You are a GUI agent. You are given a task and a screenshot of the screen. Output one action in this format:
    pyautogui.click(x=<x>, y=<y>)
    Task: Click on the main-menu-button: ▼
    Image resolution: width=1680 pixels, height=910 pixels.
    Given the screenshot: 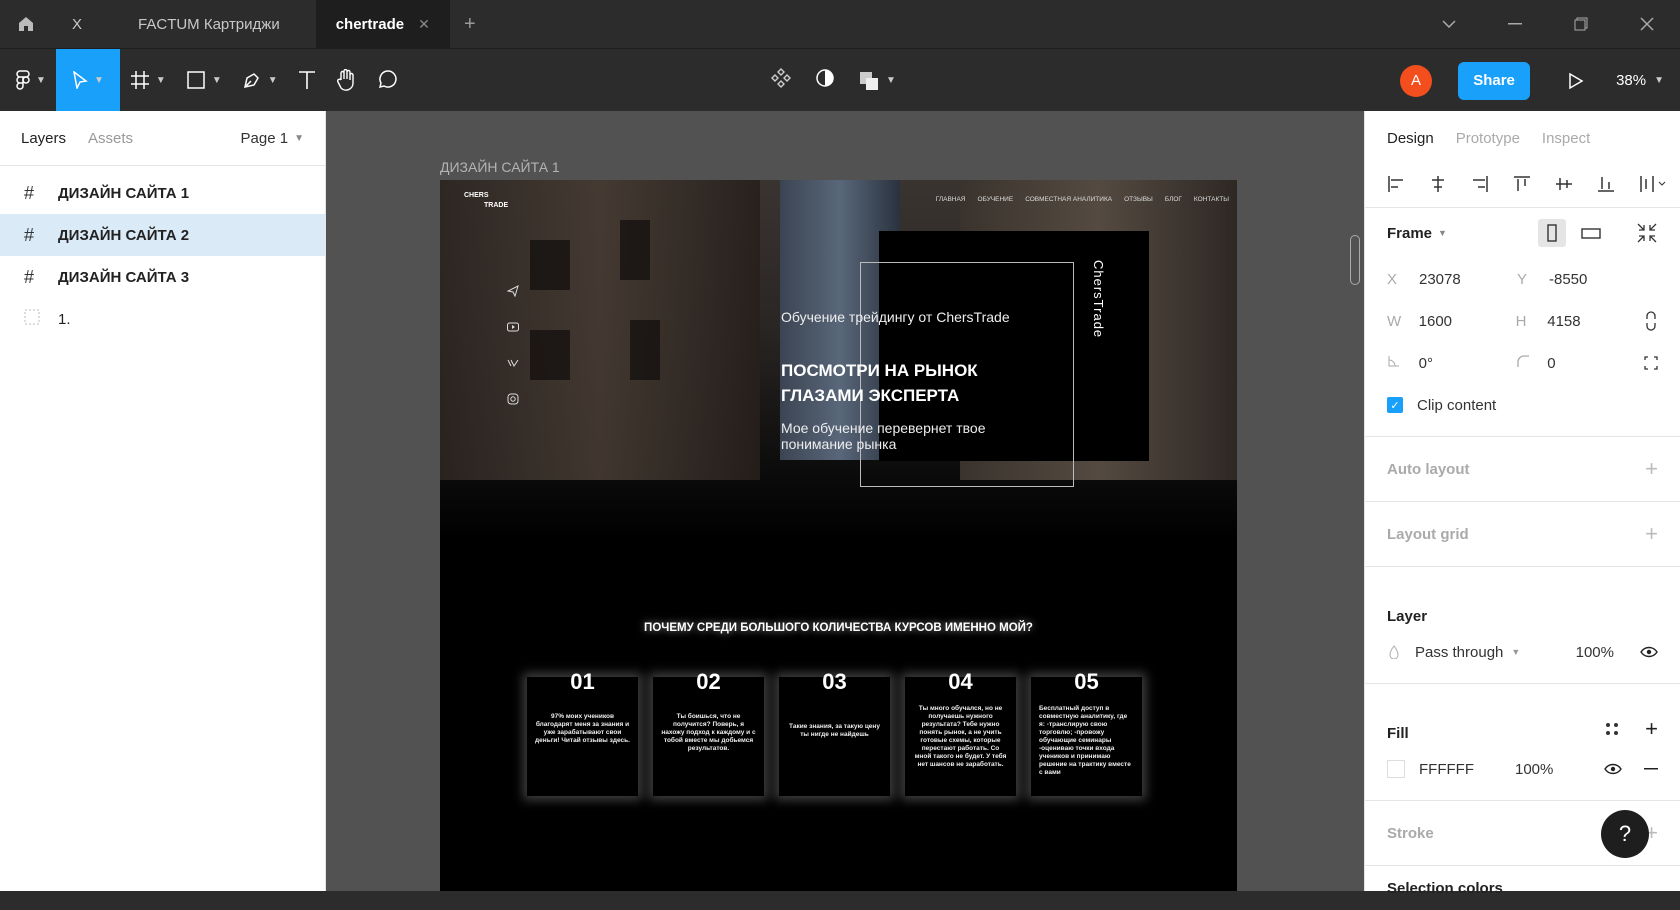 What is the action you would take?
    pyautogui.click(x=28, y=80)
    